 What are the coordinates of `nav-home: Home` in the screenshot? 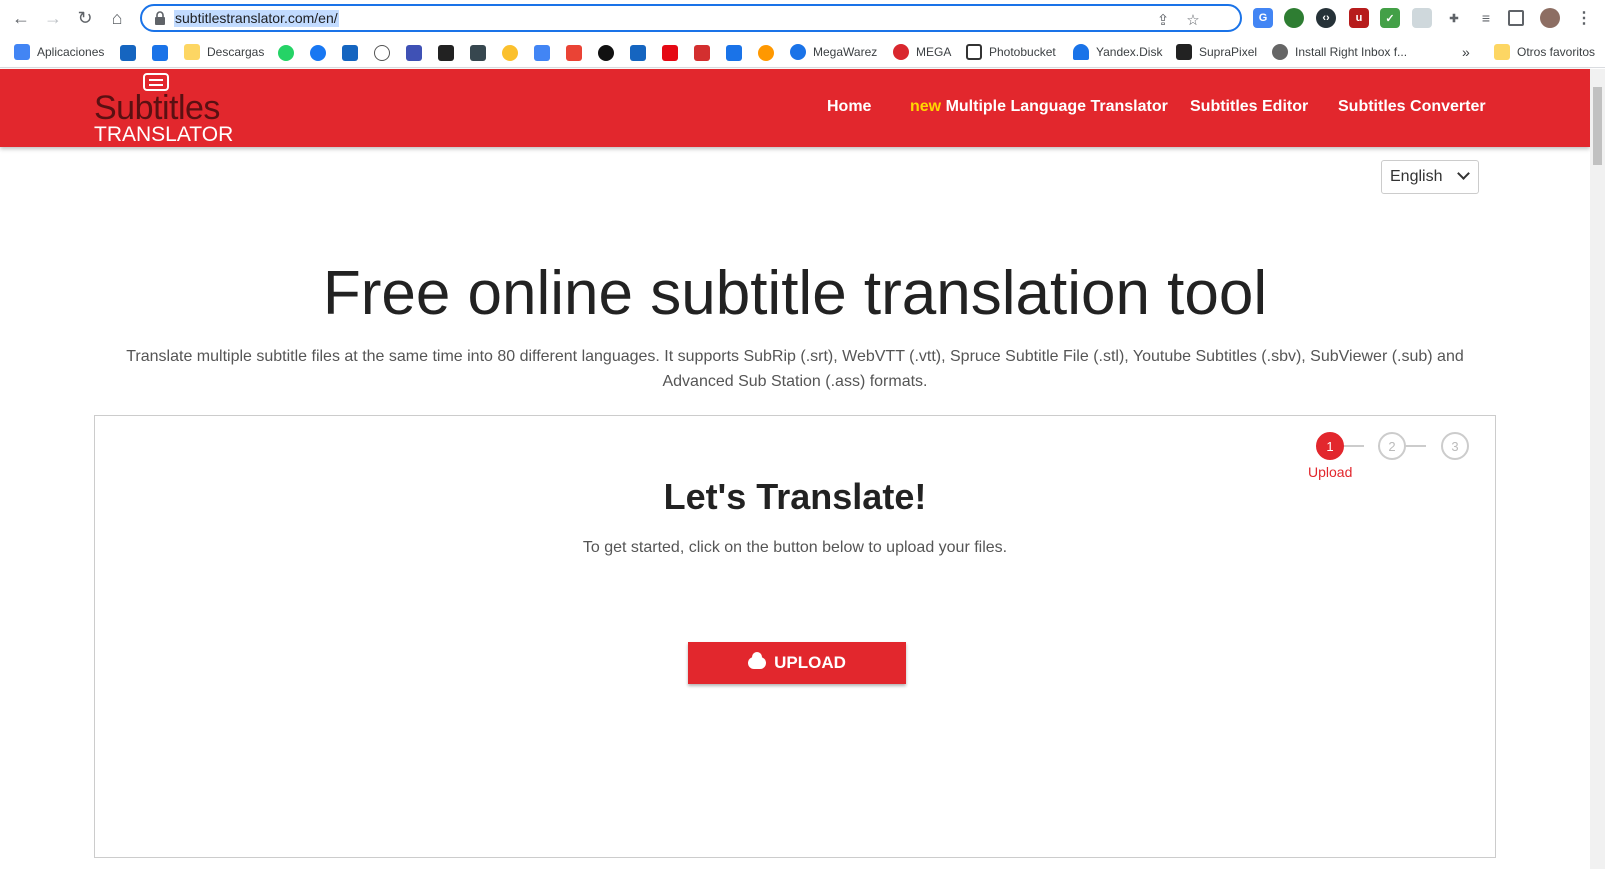 It's located at (849, 107).